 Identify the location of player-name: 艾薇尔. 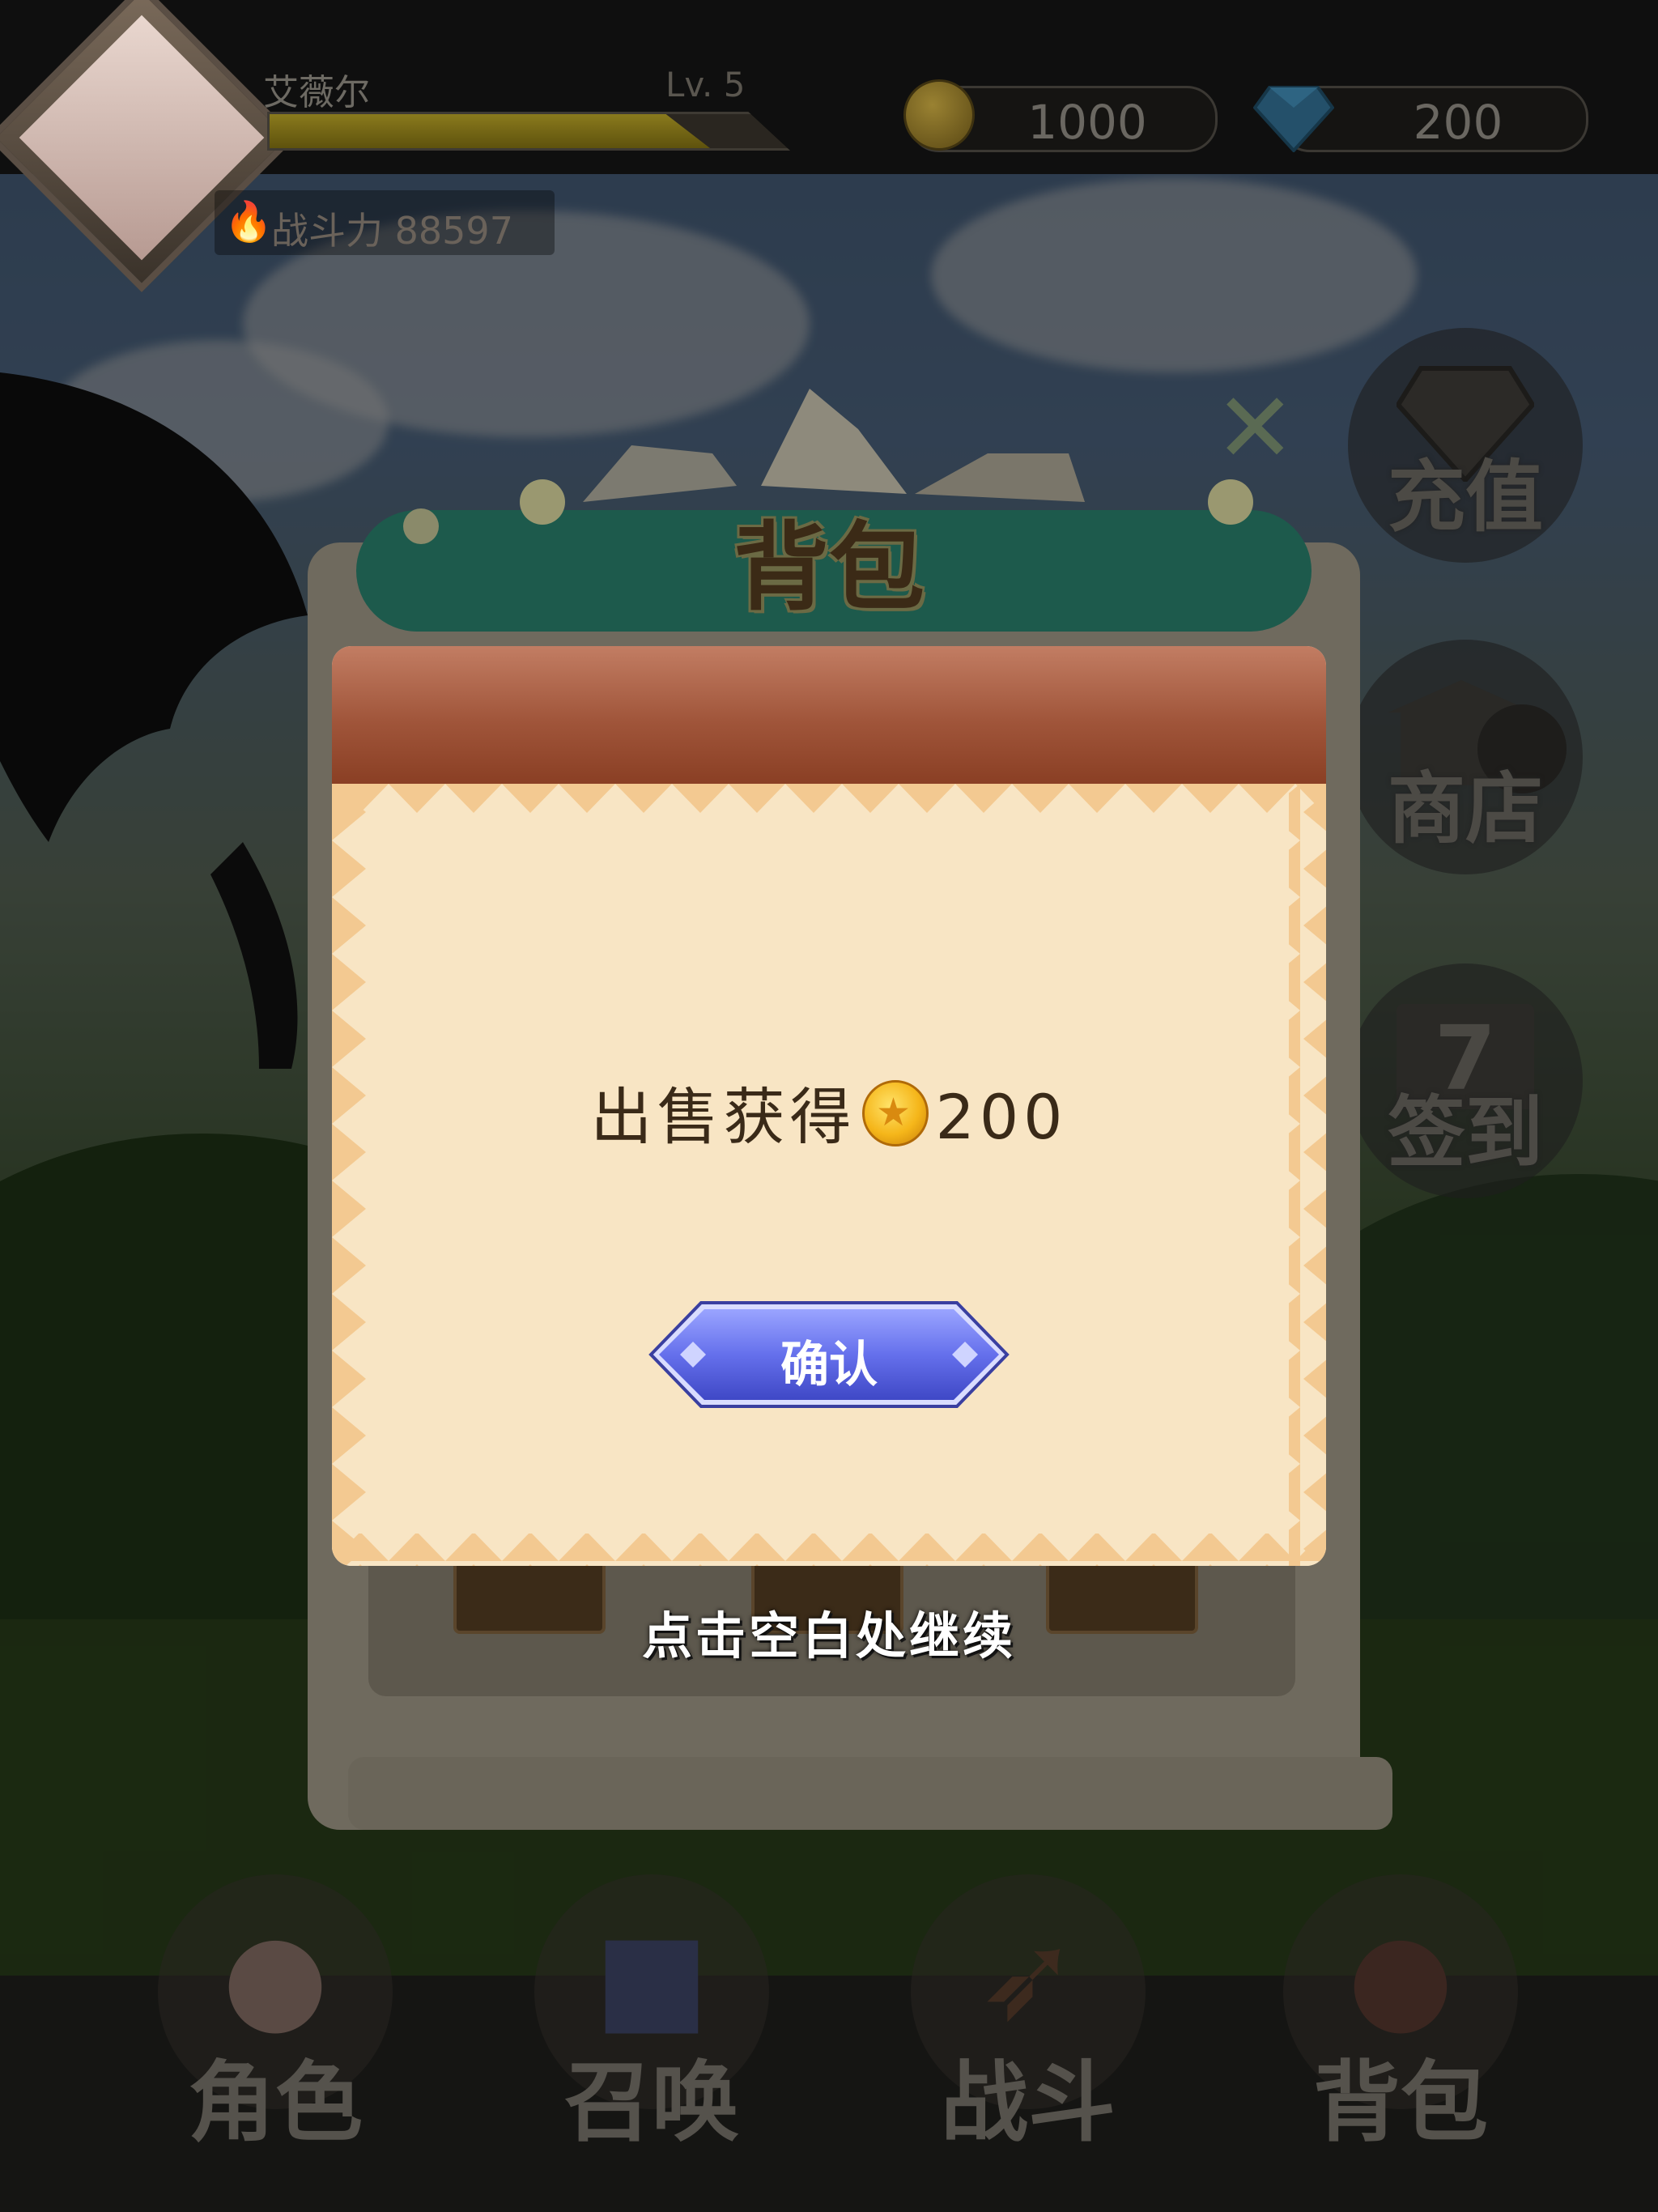
(316, 93).